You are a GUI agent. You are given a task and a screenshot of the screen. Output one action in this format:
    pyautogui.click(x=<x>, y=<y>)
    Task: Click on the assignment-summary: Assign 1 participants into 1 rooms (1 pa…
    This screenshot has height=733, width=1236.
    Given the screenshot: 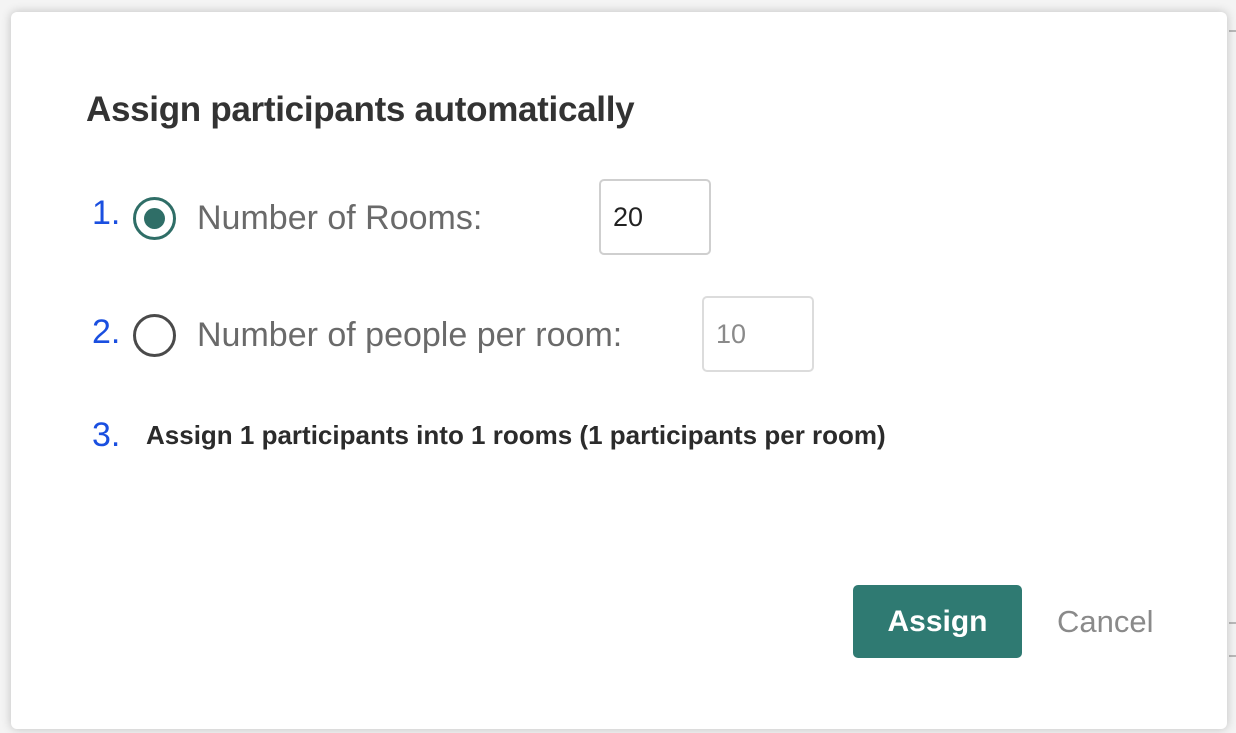 What is the action you would take?
    pyautogui.click(x=516, y=435)
    